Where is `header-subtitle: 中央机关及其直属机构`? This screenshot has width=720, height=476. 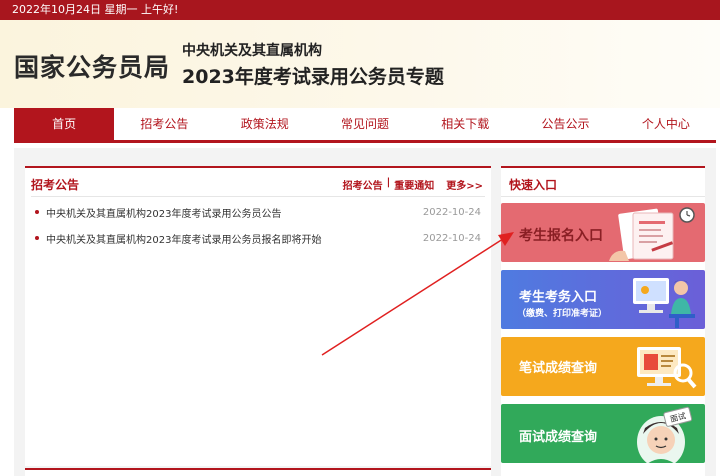
header-subtitle: 中央机关及其直属机构 is located at coordinates (252, 51).